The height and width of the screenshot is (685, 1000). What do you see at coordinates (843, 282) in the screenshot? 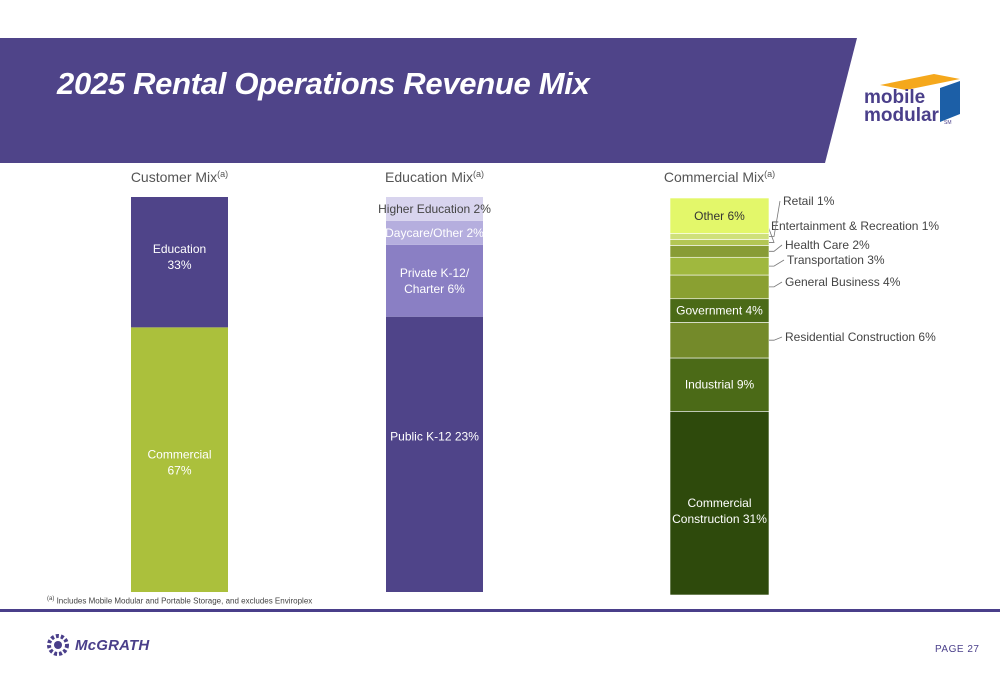
I see `commercial-mix-segment-general-business-callout-label: General Business 4%` at bounding box center [843, 282].